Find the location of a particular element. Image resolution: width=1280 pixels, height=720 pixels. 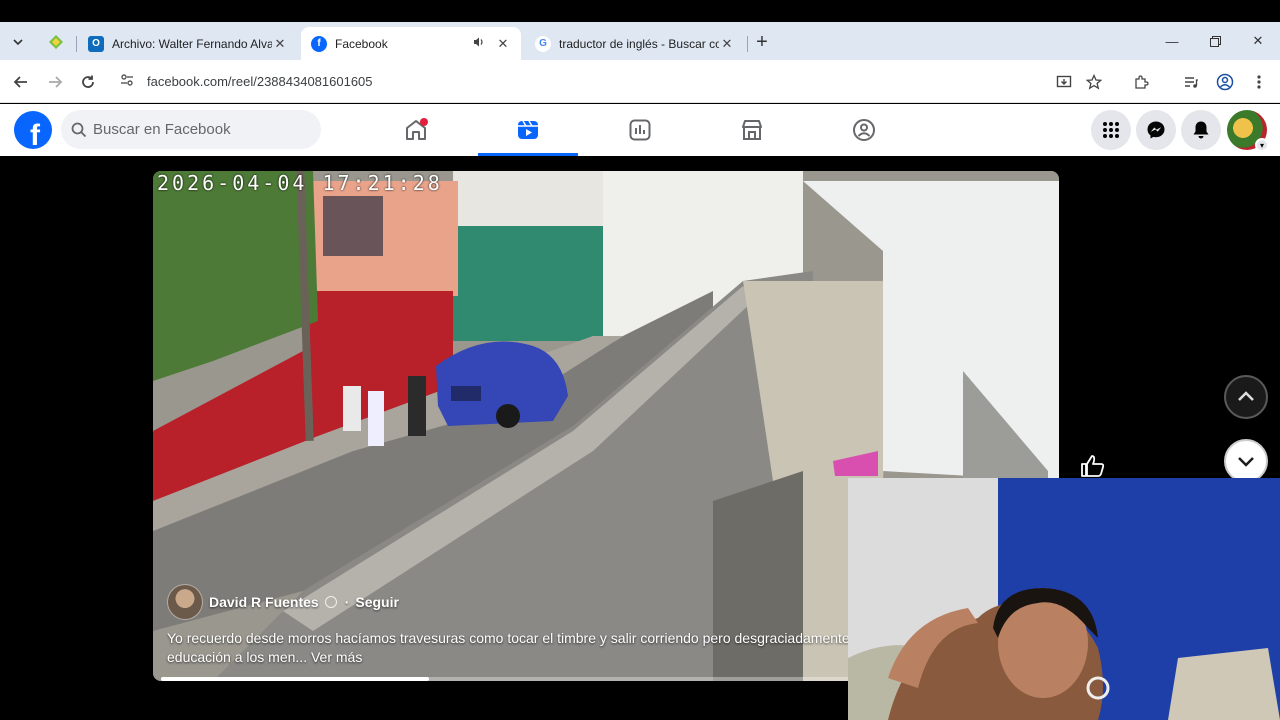

tab-title: Facebook is located at coordinates (361, 43).